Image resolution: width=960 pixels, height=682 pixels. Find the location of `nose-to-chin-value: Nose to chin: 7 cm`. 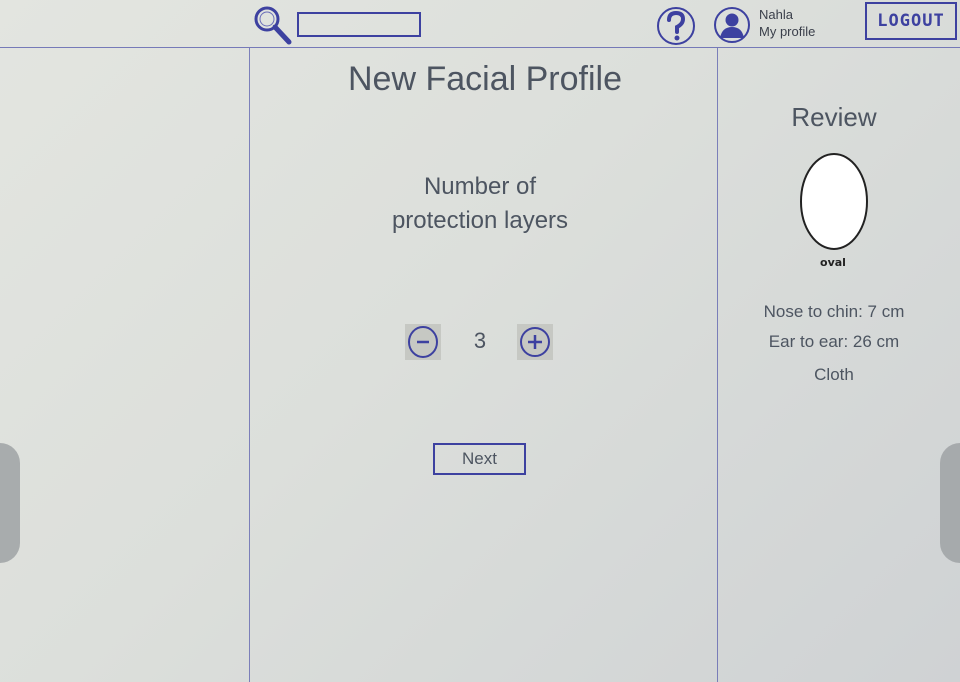

nose-to-chin-value: Nose to chin: 7 cm is located at coordinates (834, 311).